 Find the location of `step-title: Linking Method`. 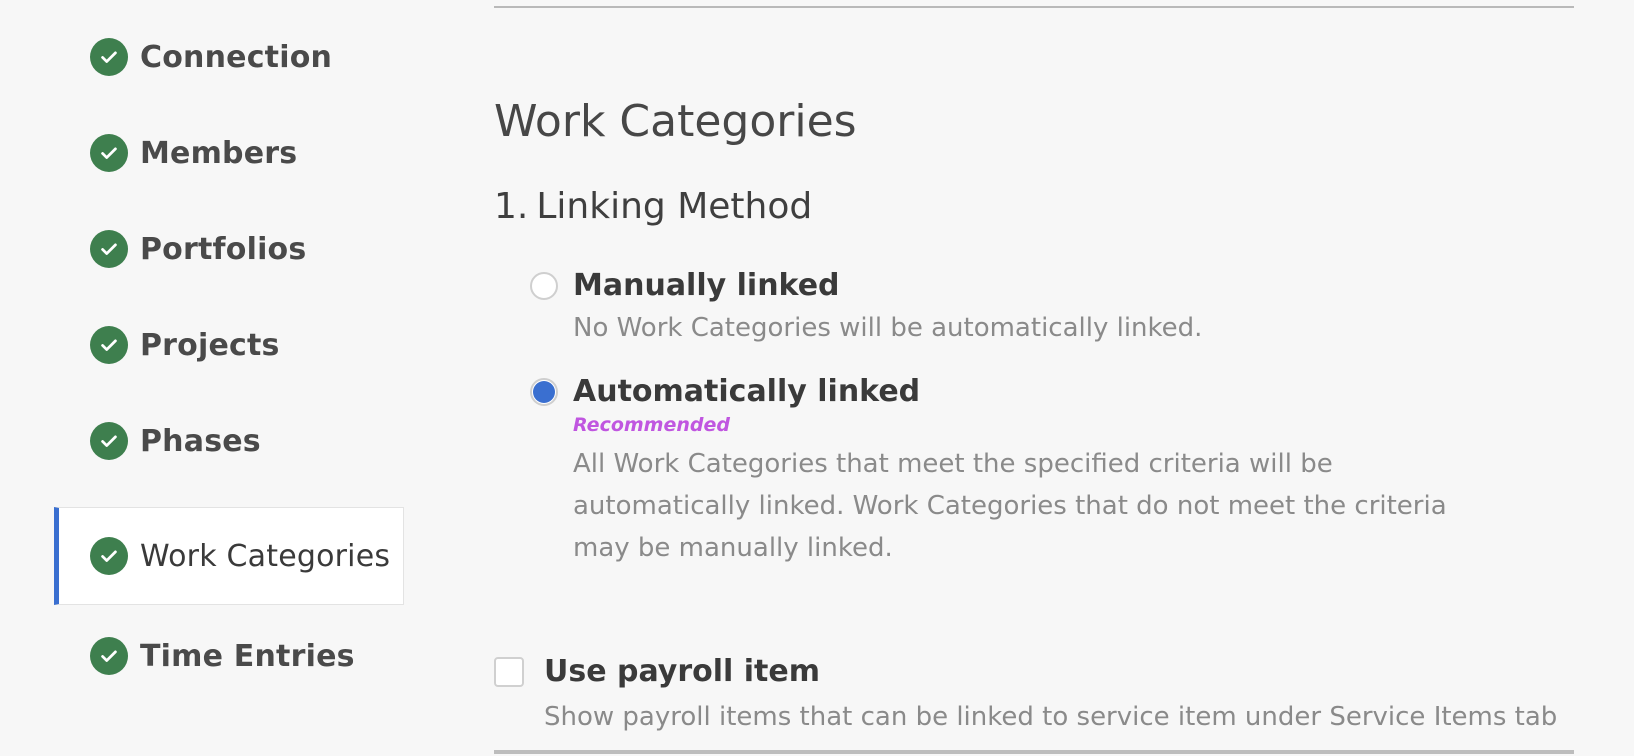

step-title: Linking Method is located at coordinates (674, 206).